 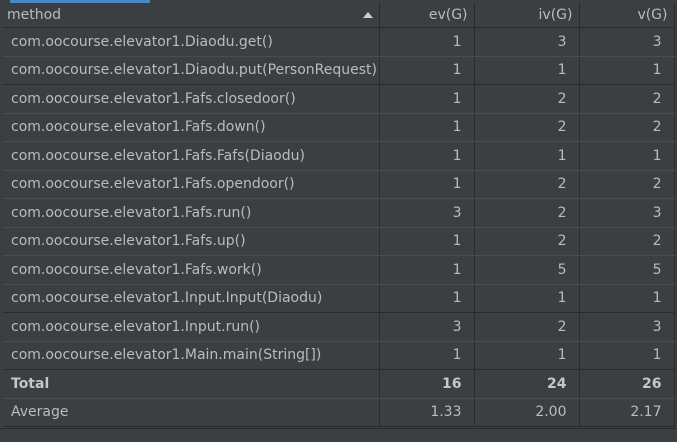 What do you see at coordinates (427, 412) in the screenshot?
I see `average-ev: 1.33` at bounding box center [427, 412].